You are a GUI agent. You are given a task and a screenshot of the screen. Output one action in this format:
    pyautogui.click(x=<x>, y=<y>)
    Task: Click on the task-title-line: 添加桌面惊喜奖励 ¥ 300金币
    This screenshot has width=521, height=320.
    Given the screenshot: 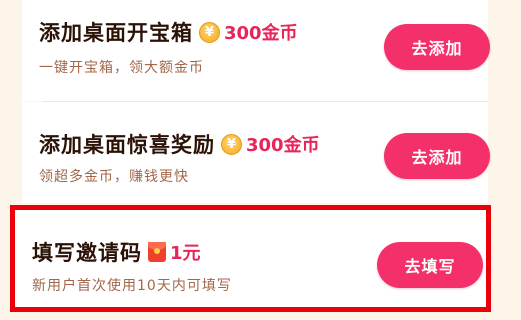 What is the action you would take?
    pyautogui.click(x=179, y=144)
    